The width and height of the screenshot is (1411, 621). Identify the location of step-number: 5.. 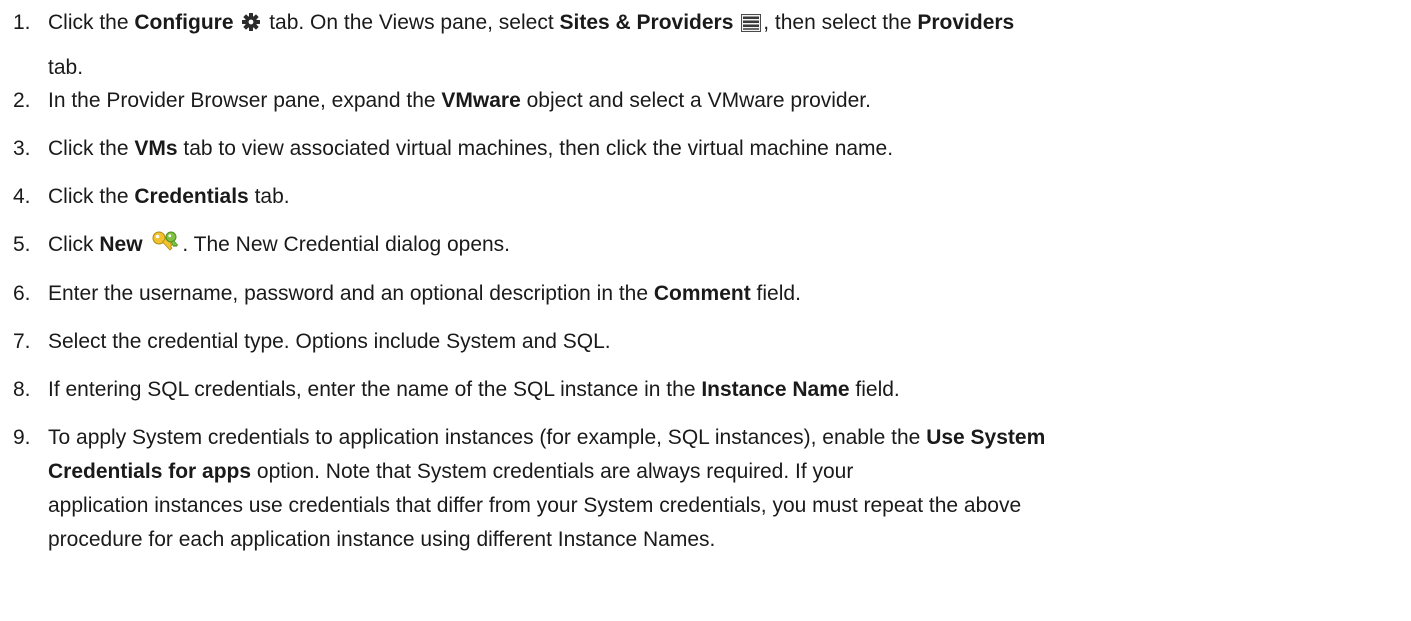
(22, 244).